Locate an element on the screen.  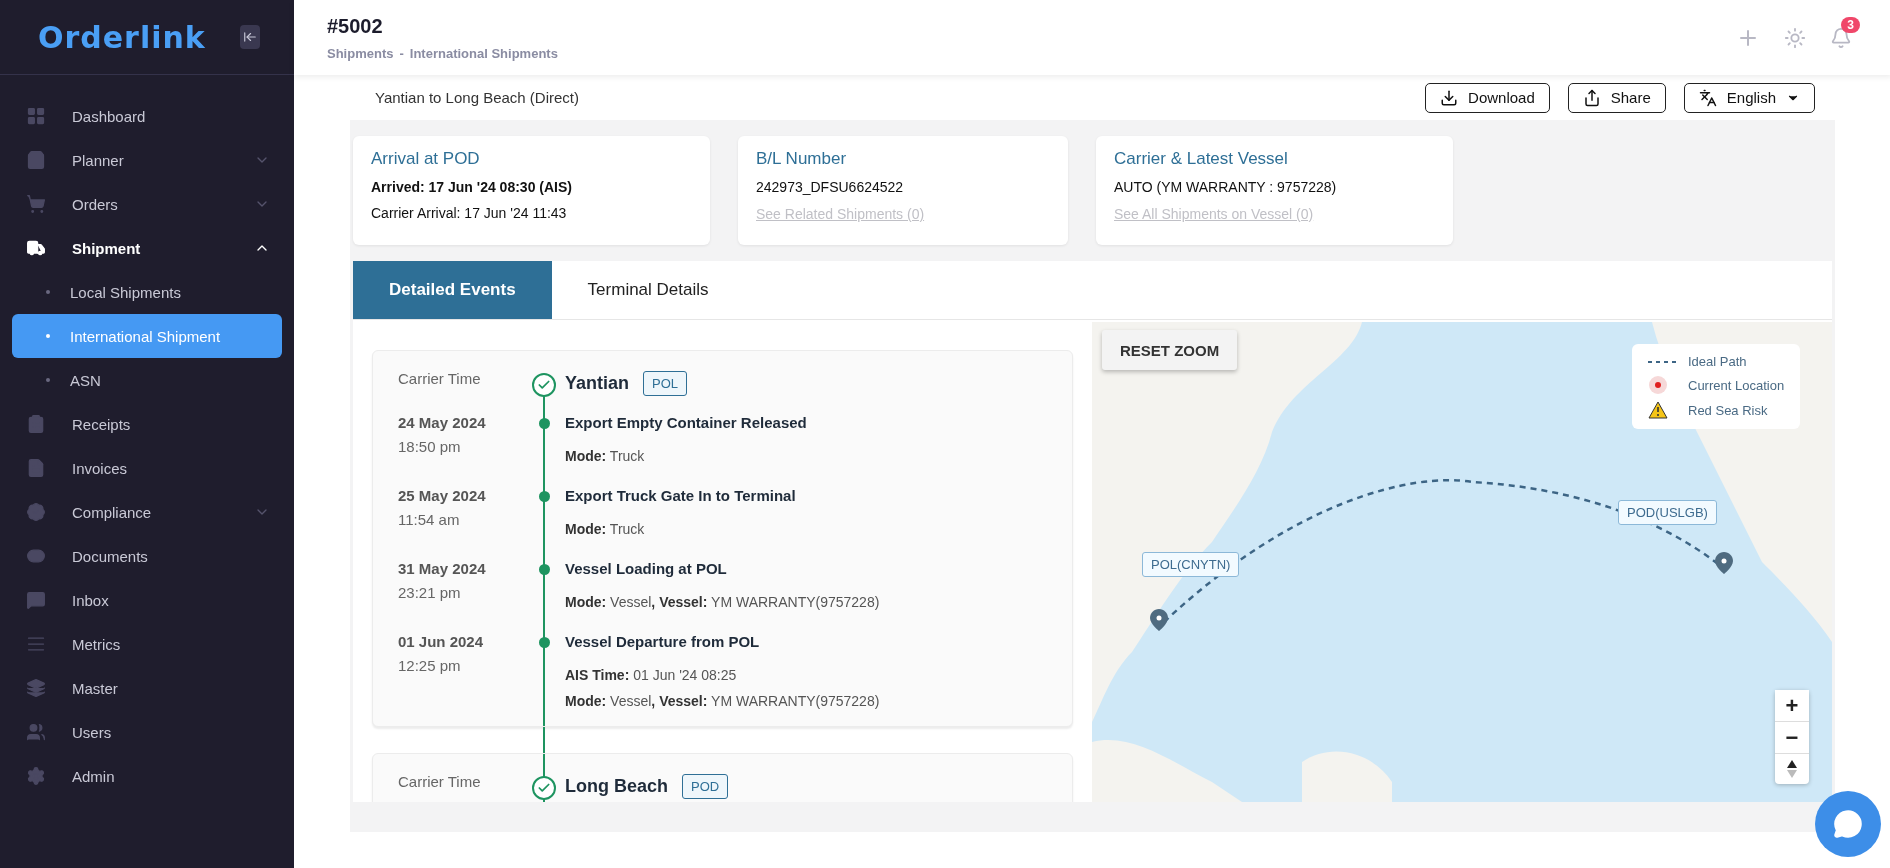
event-title: Export Truck Gate In to Terminal is located at coordinates (681, 496).